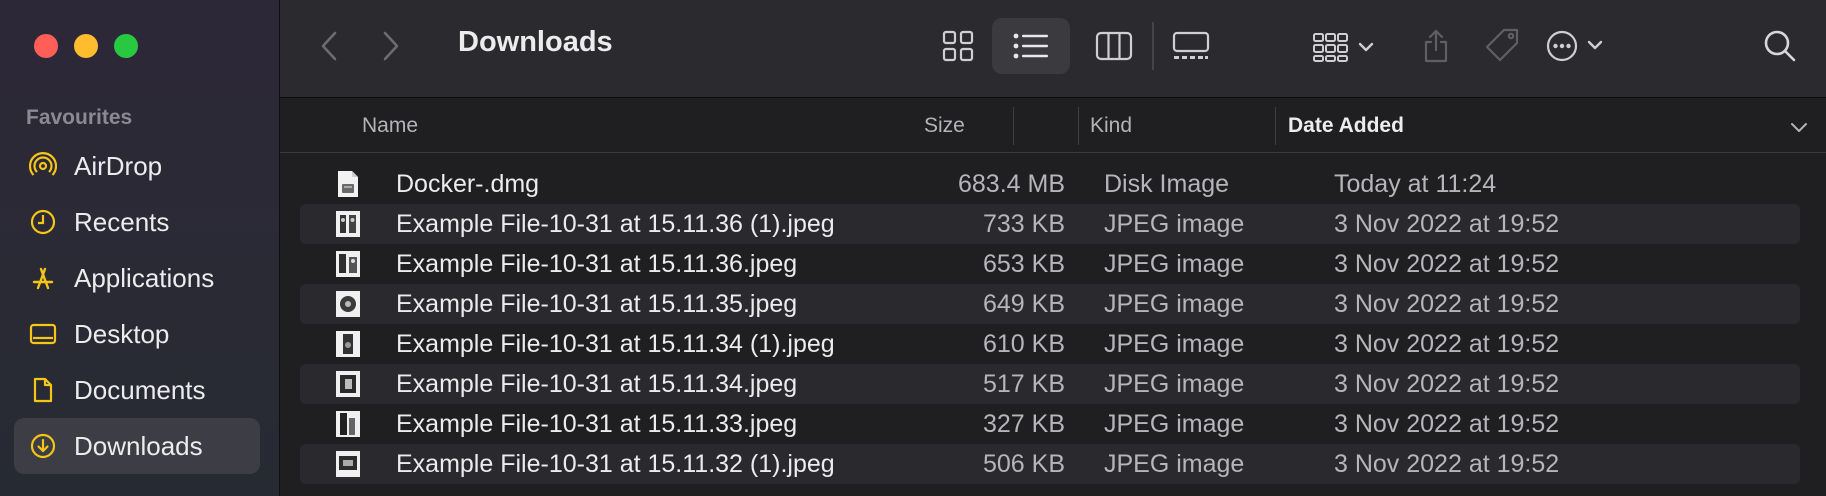 The width and height of the screenshot is (1826, 496). Describe the element at coordinates (1167, 184) in the screenshot. I see `file-kind: Disk Image` at that location.